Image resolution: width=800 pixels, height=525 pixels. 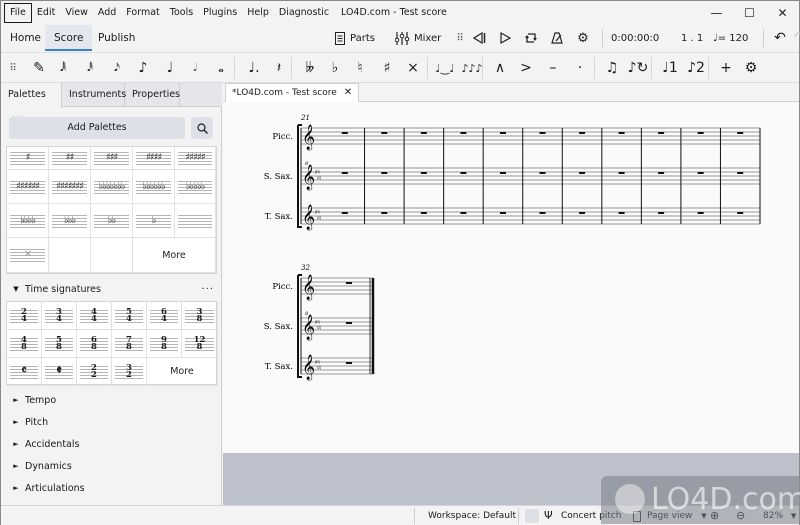 I want to click on voice-1-button: ♩1, so click(x=670, y=68).